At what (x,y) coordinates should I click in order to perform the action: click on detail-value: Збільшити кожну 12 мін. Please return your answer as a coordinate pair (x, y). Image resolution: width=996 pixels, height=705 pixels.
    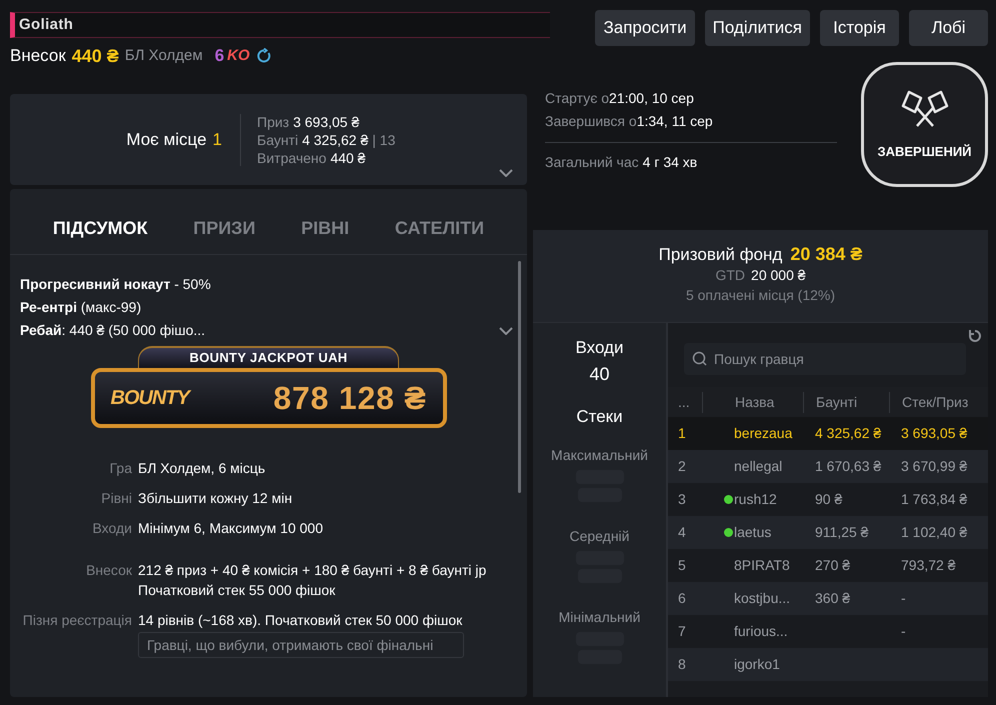
    Looking at the image, I should click on (216, 498).